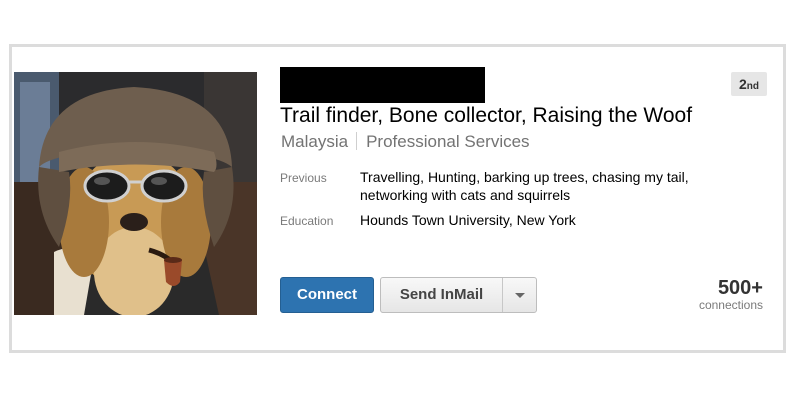  I want to click on connections-label: connections, so click(730, 305).